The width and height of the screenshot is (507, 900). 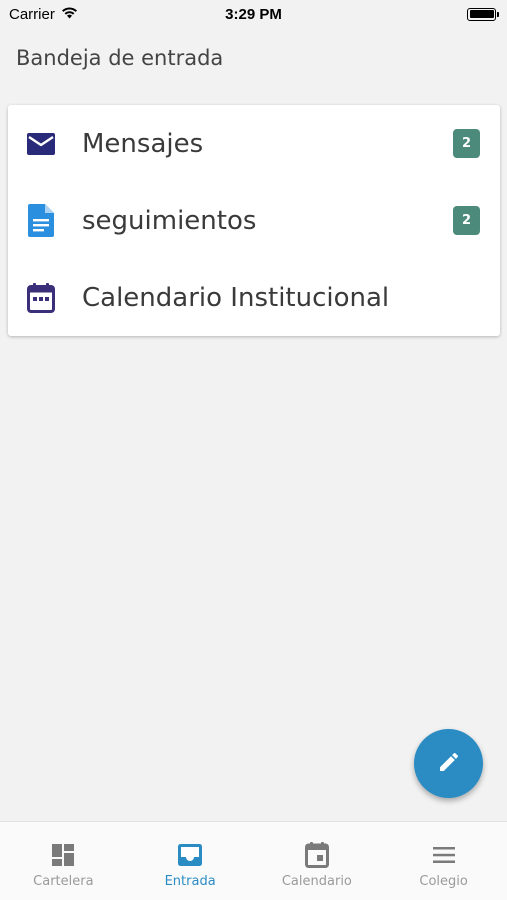 I want to click on menu-item-mensajes: Mensajes 2, so click(x=254, y=143).